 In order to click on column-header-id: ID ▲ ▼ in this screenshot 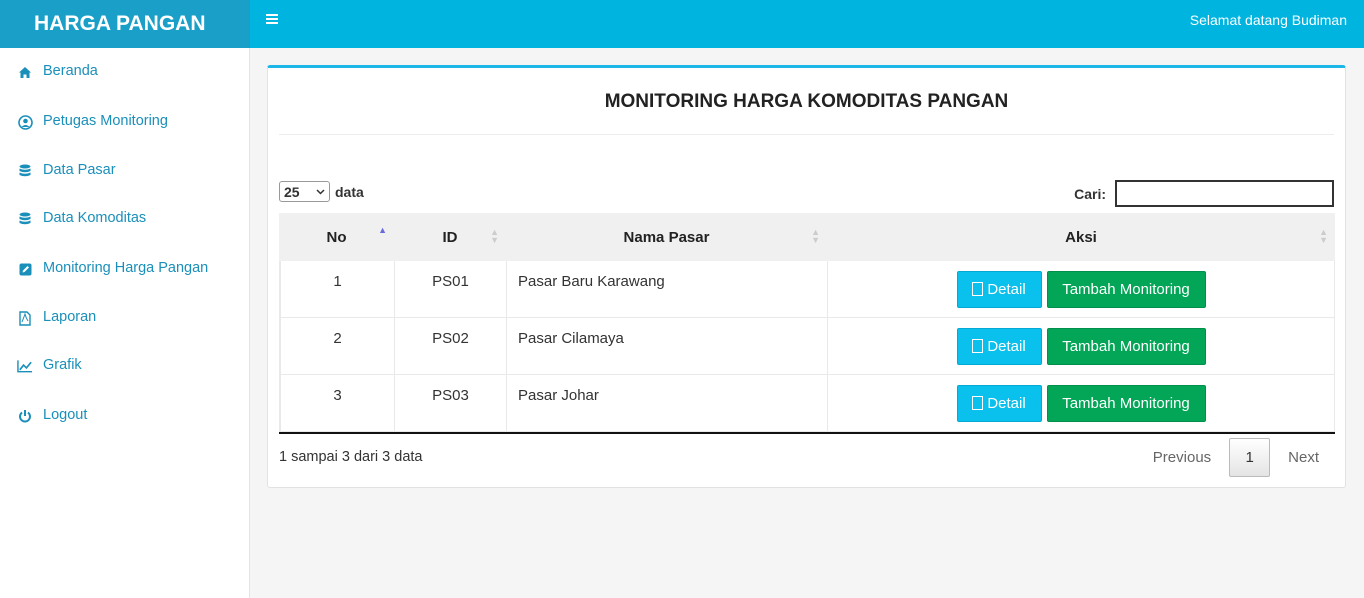, I will do `click(450, 237)`.